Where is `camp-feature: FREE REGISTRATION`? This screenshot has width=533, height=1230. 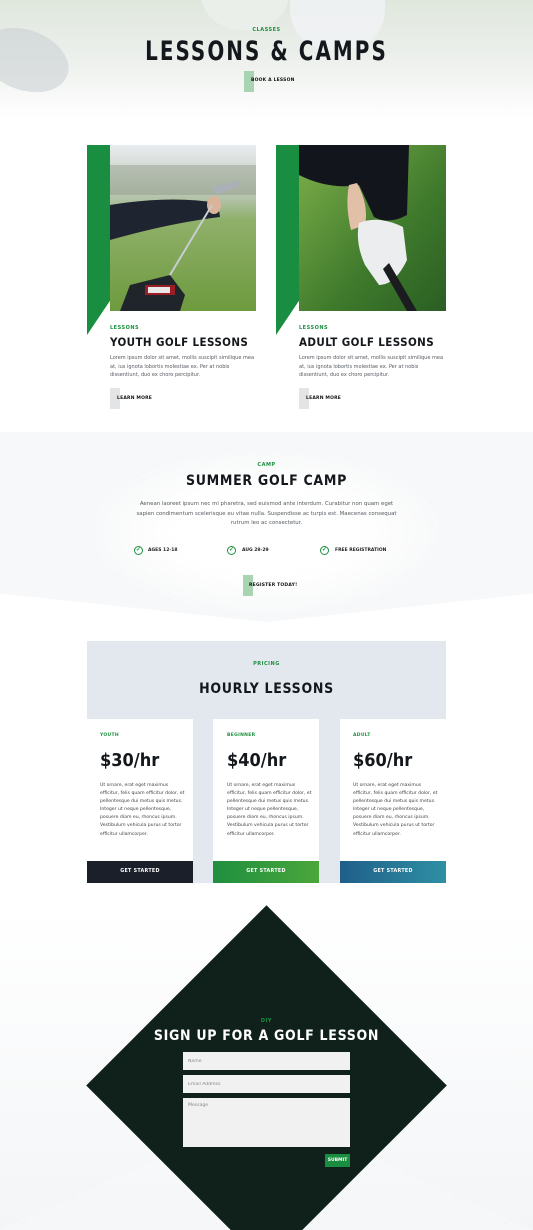 camp-feature: FREE REGISTRATION is located at coordinates (361, 550).